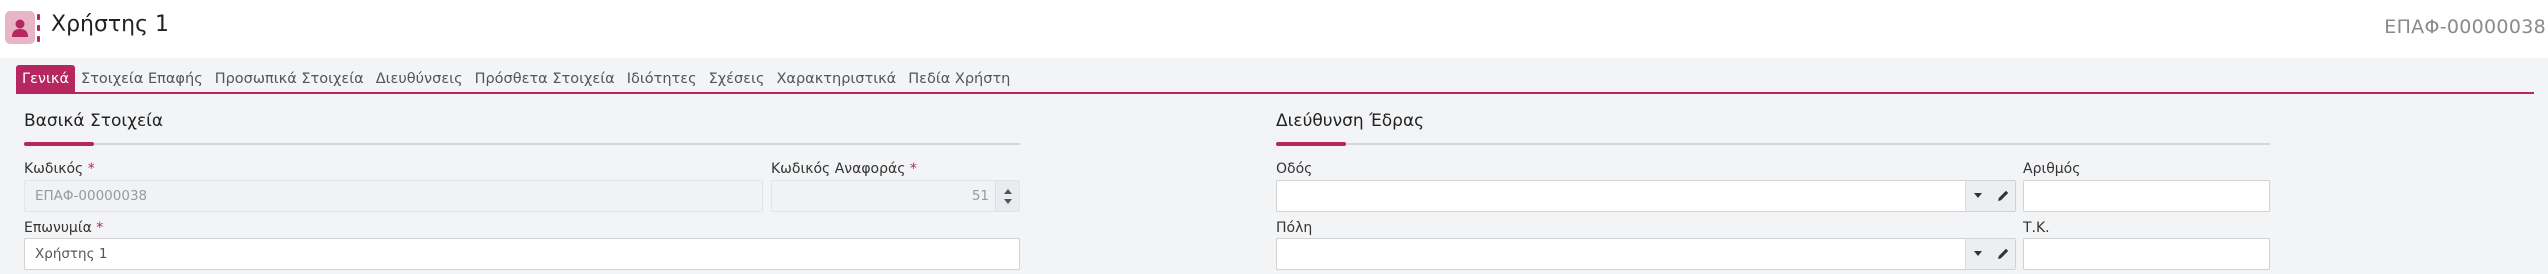  What do you see at coordinates (844, 169) in the screenshot?
I see `ref-code-label: Κωδικός Αναφοράς *` at bounding box center [844, 169].